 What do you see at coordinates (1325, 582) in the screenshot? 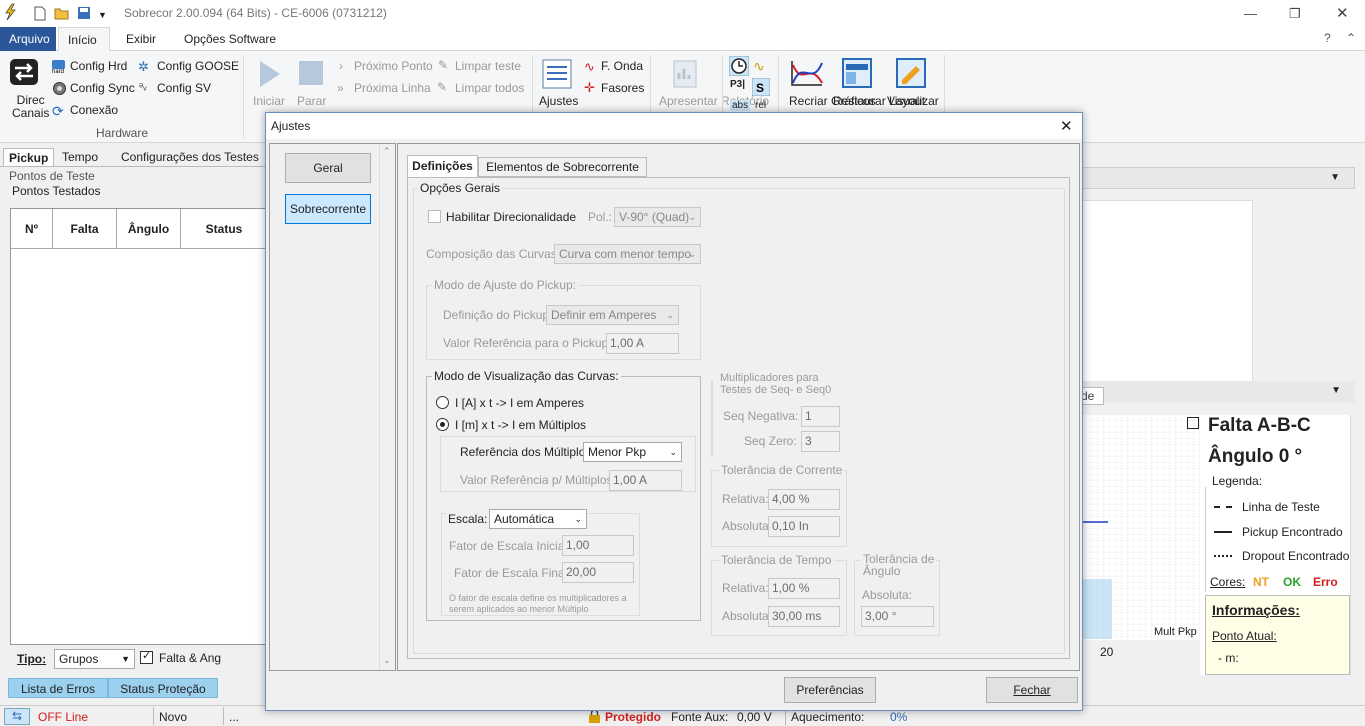
I see `cor-erro: Erro` at bounding box center [1325, 582].